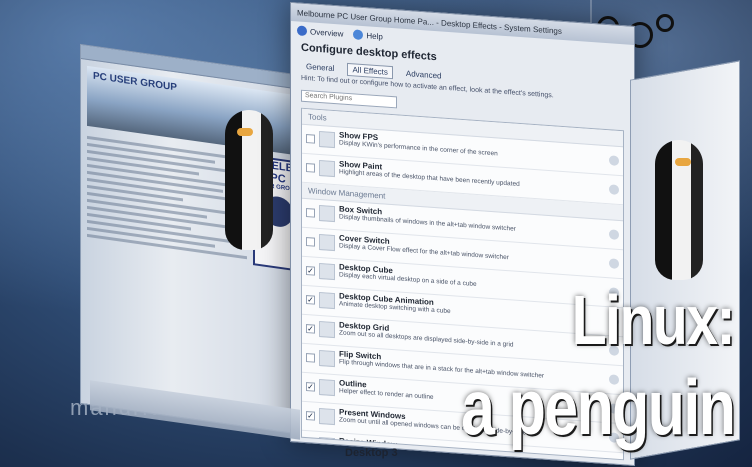  What do you see at coordinates (598, 407) in the screenshot?
I see `headline-line-2: a penguin` at bounding box center [598, 407].